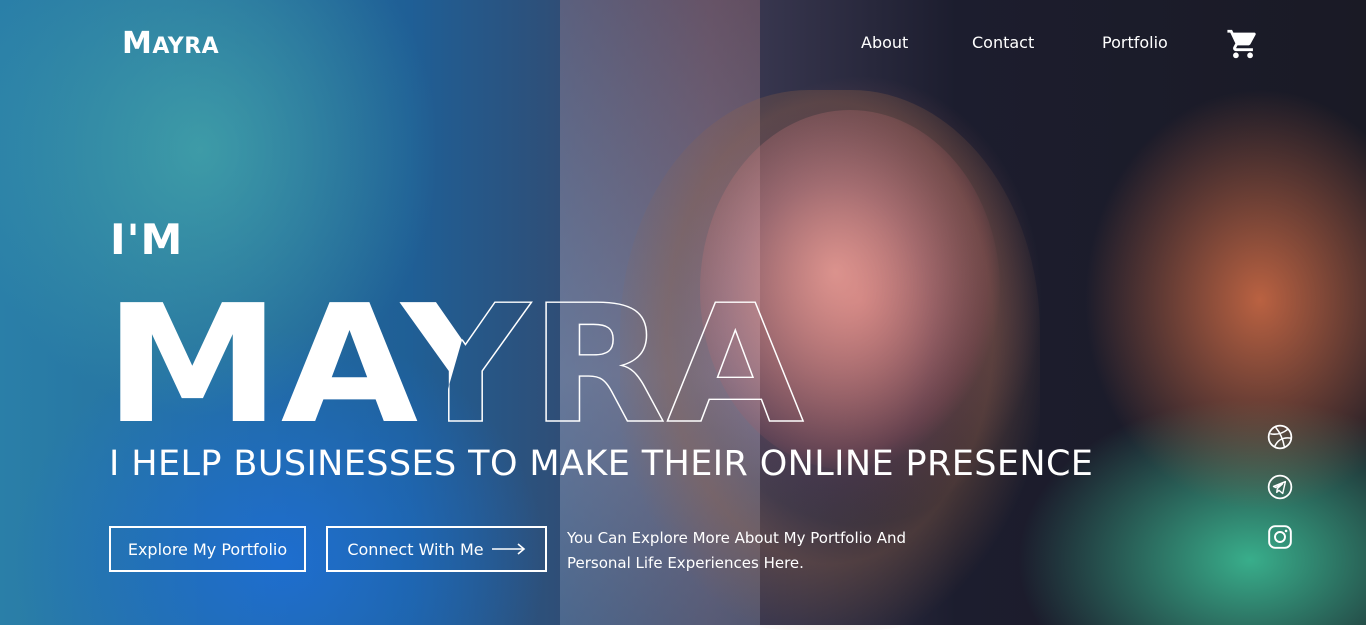 The image size is (1366, 630). I want to click on connect-label: Connect With Me, so click(415, 549).